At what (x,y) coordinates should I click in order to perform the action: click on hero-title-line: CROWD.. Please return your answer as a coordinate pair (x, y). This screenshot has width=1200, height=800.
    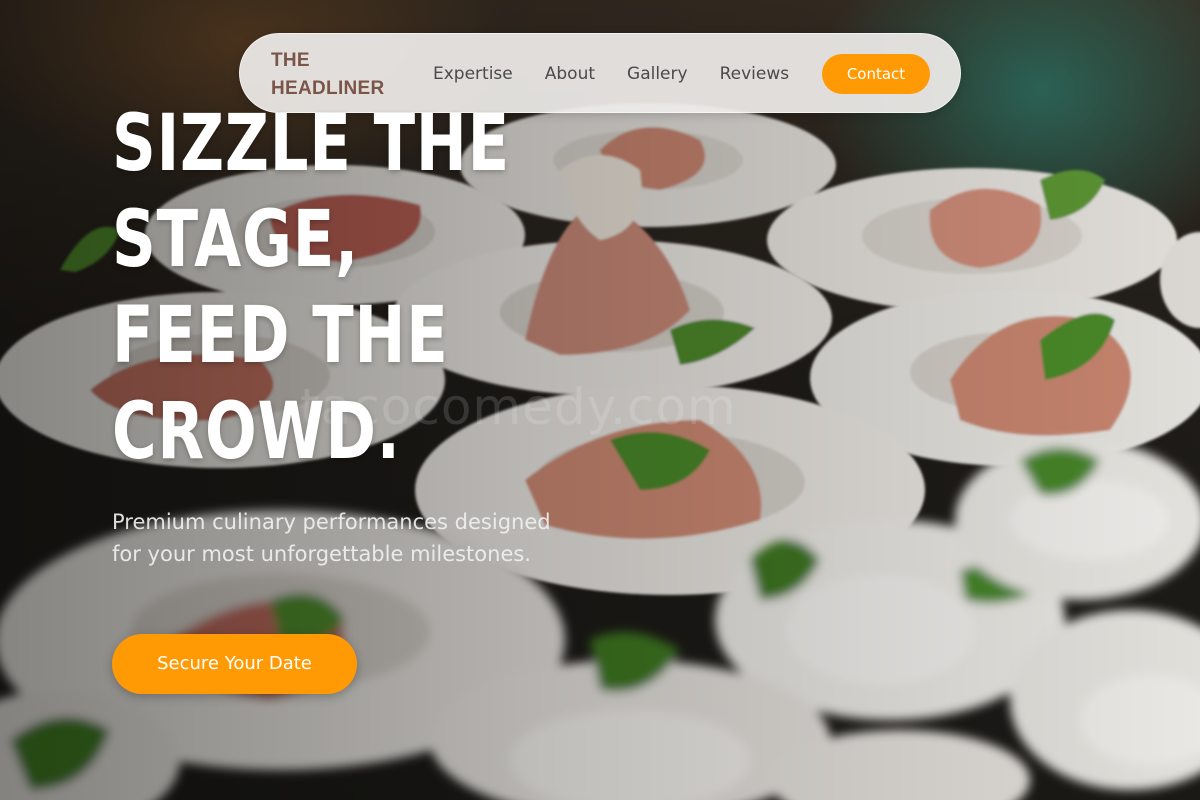
    Looking at the image, I should click on (256, 432).